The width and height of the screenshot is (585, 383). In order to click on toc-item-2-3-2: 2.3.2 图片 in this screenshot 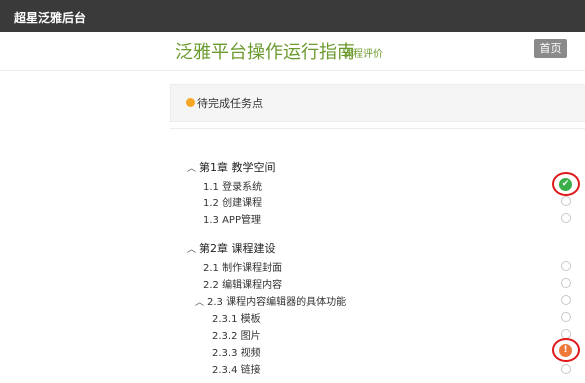, I will do `click(236, 334)`.